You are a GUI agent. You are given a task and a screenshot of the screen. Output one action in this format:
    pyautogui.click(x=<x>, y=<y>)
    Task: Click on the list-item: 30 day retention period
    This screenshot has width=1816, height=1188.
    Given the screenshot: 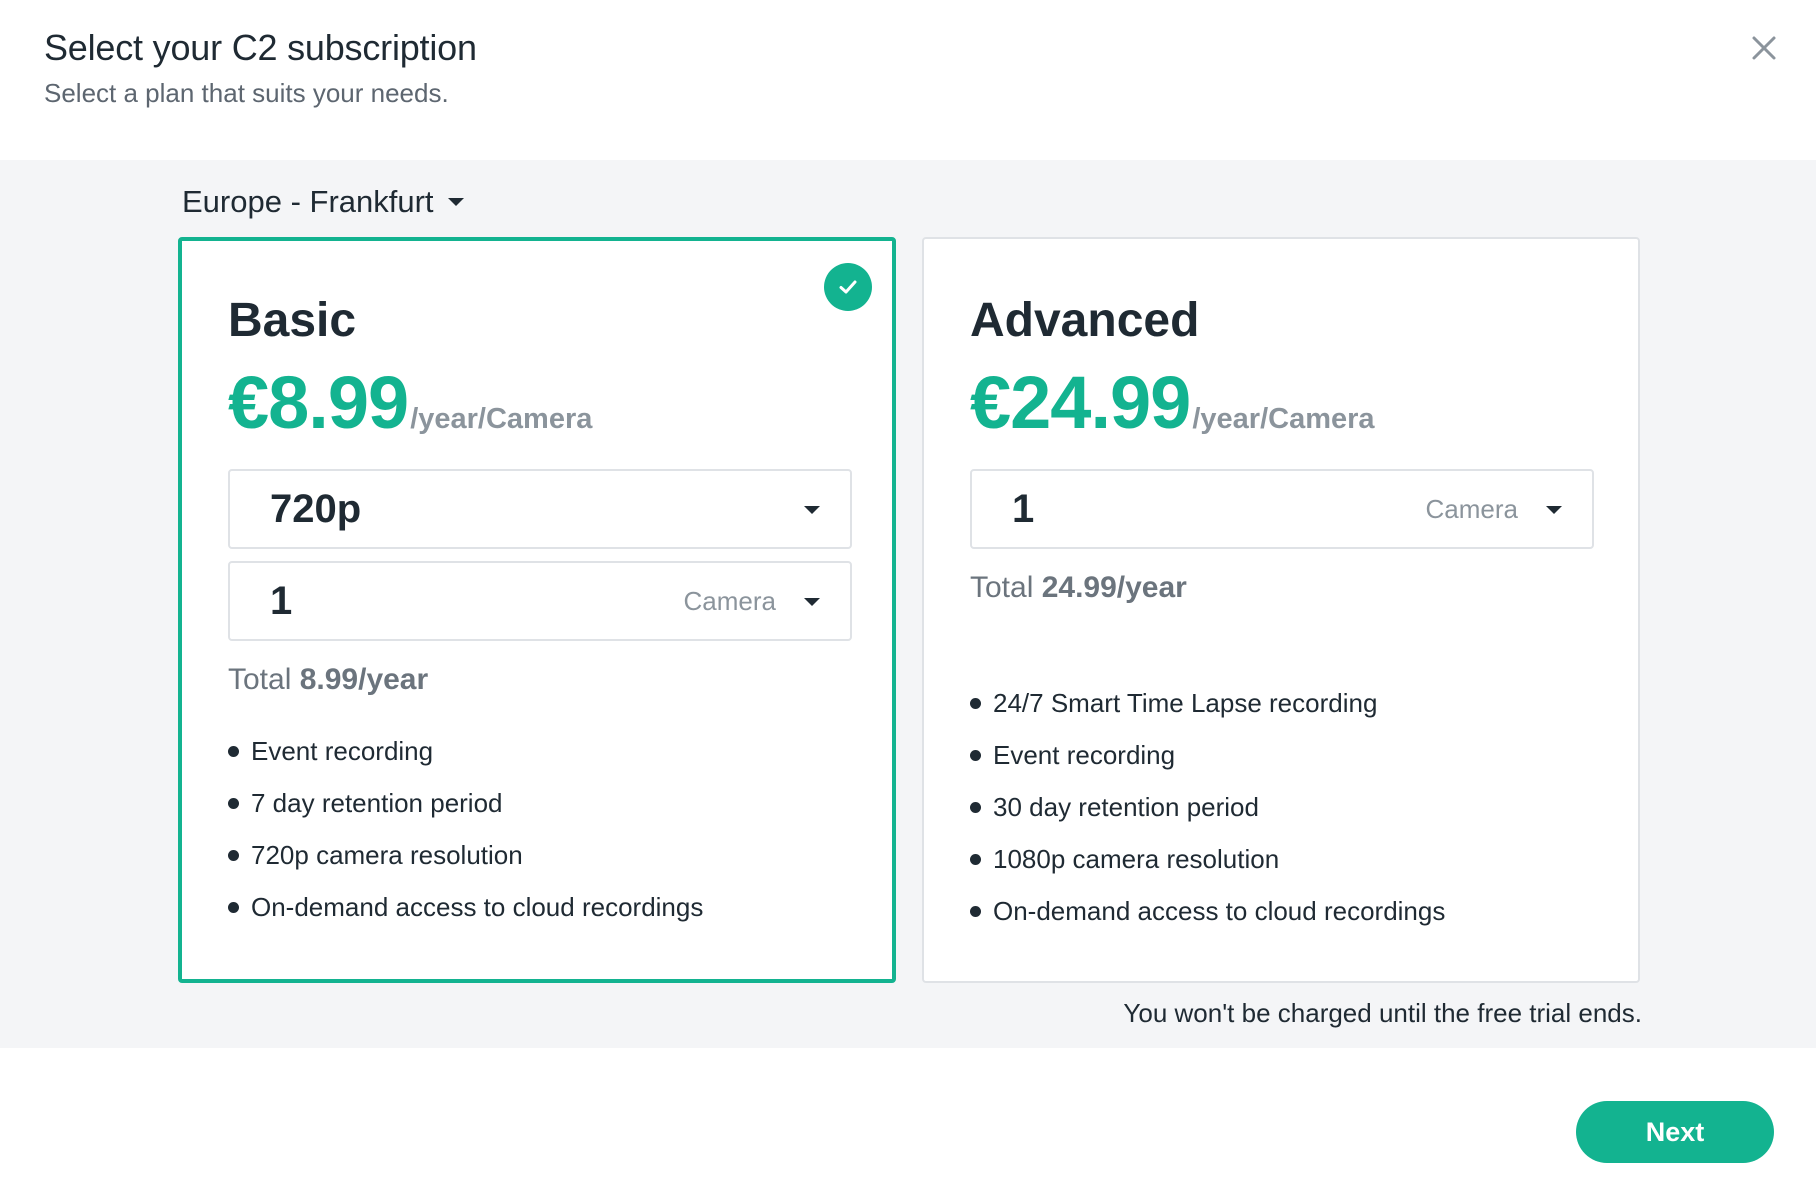 What is the action you would take?
    pyautogui.click(x=1281, y=807)
    